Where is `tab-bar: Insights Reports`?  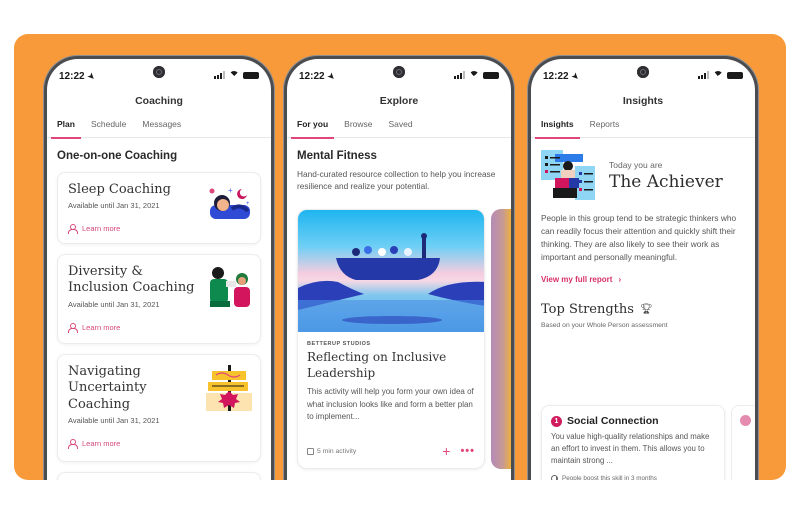 tab-bar: Insights Reports is located at coordinates (643, 128).